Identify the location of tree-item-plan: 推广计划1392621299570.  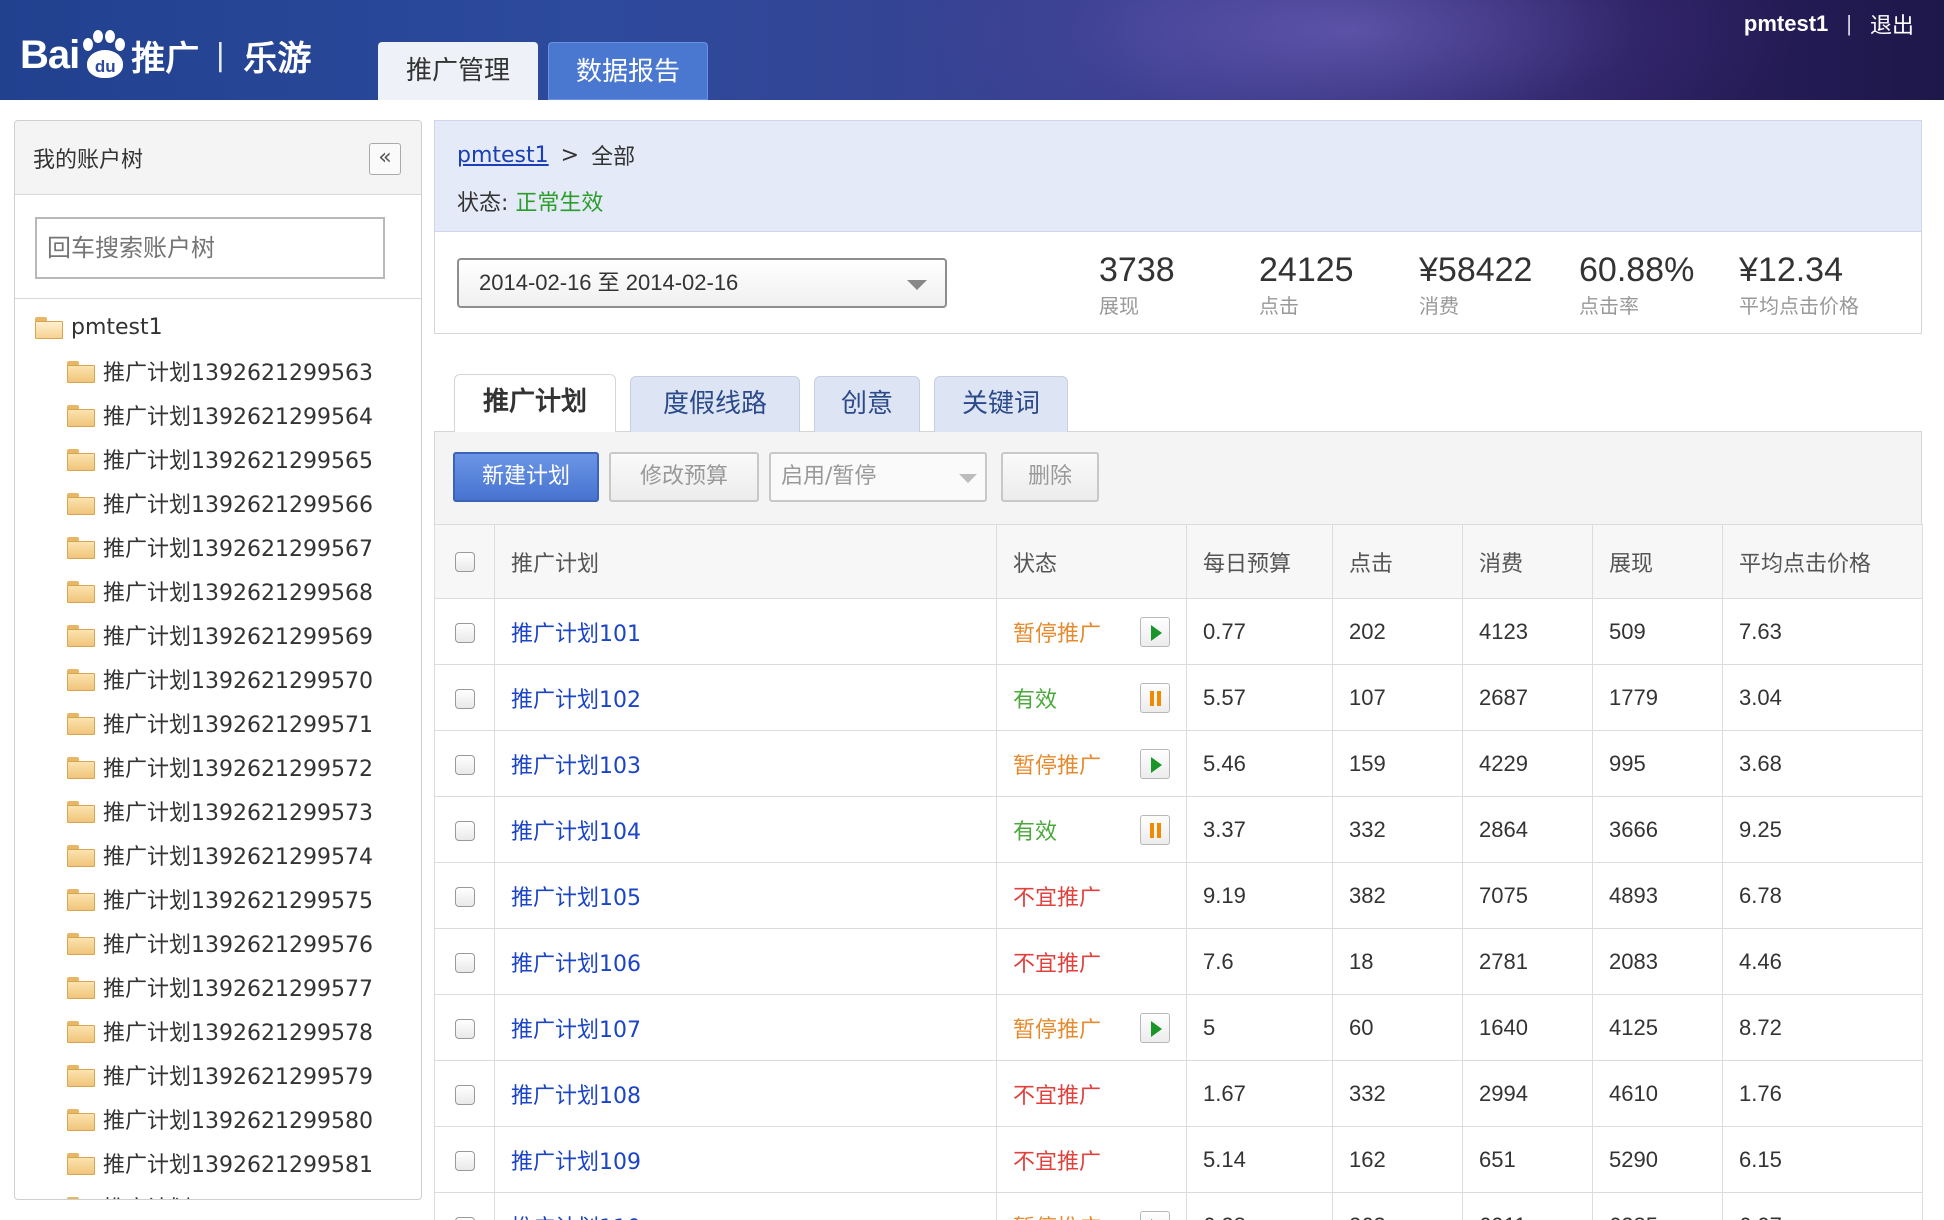
(218, 679).